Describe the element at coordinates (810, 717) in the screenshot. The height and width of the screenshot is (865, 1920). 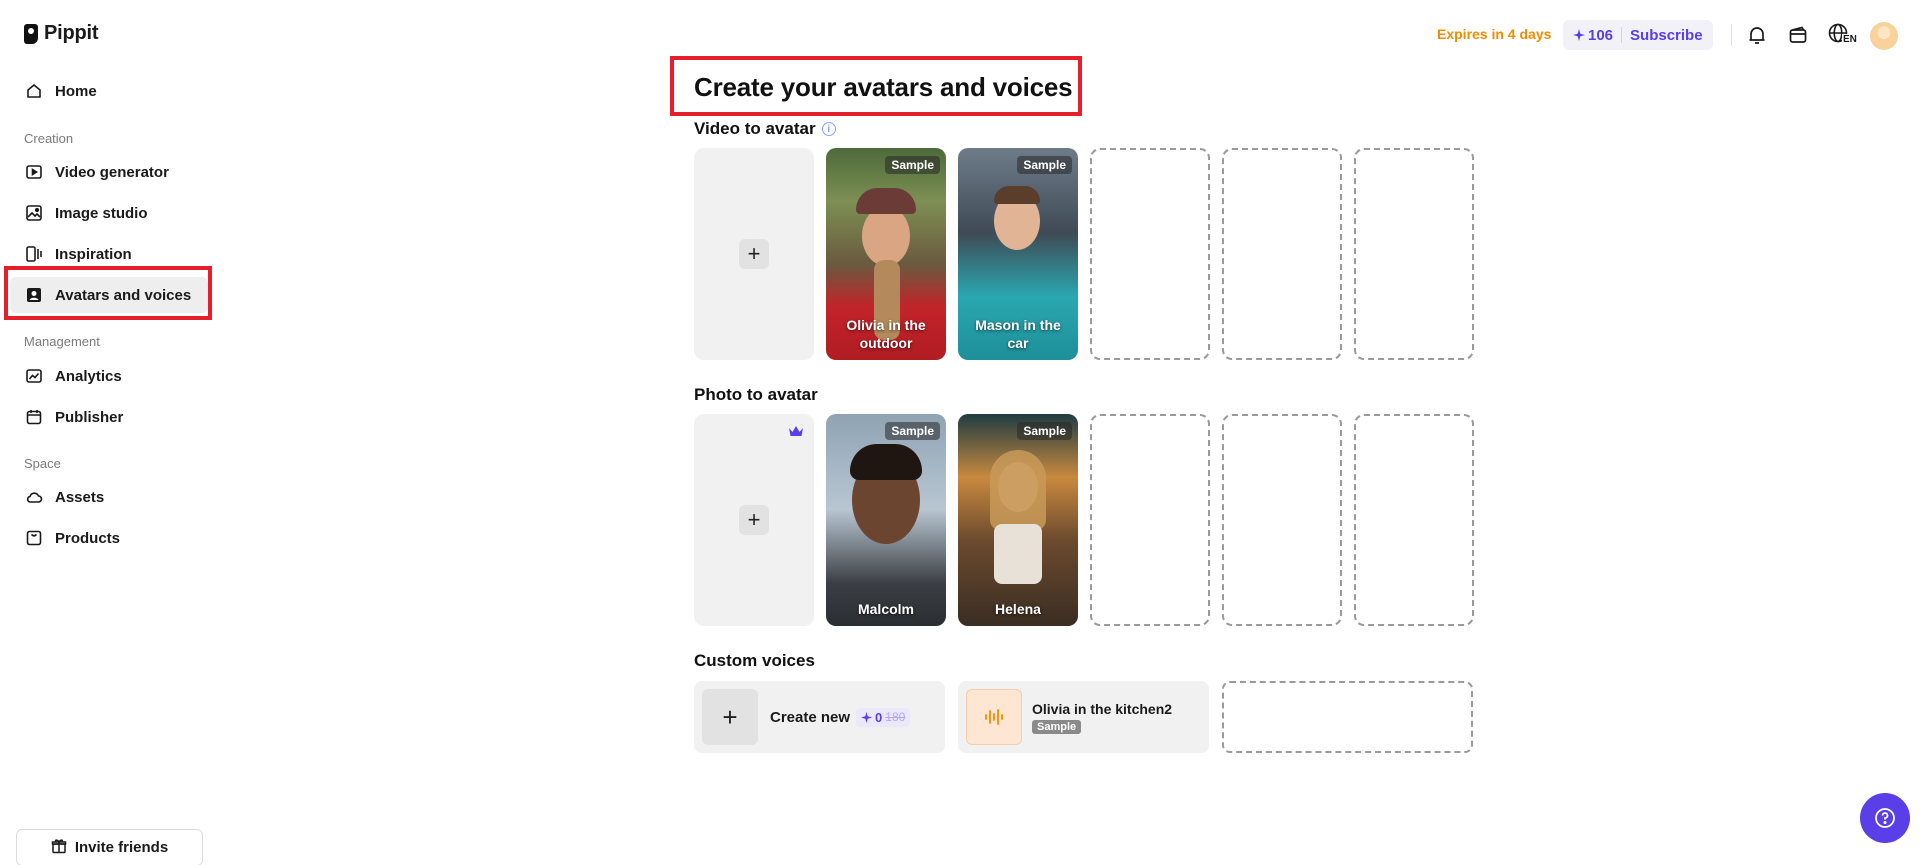
I see `create-new-label: Create new` at that location.